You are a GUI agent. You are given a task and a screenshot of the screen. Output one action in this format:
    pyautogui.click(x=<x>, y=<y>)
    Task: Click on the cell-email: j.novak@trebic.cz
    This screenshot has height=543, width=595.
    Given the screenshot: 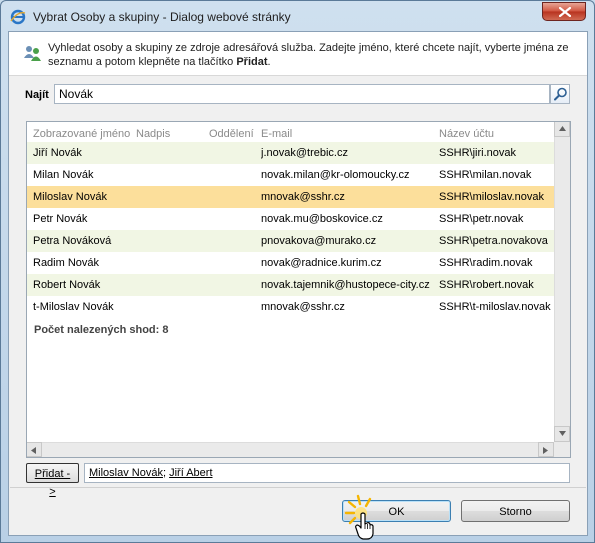 What is the action you would take?
    pyautogui.click(x=304, y=153)
    